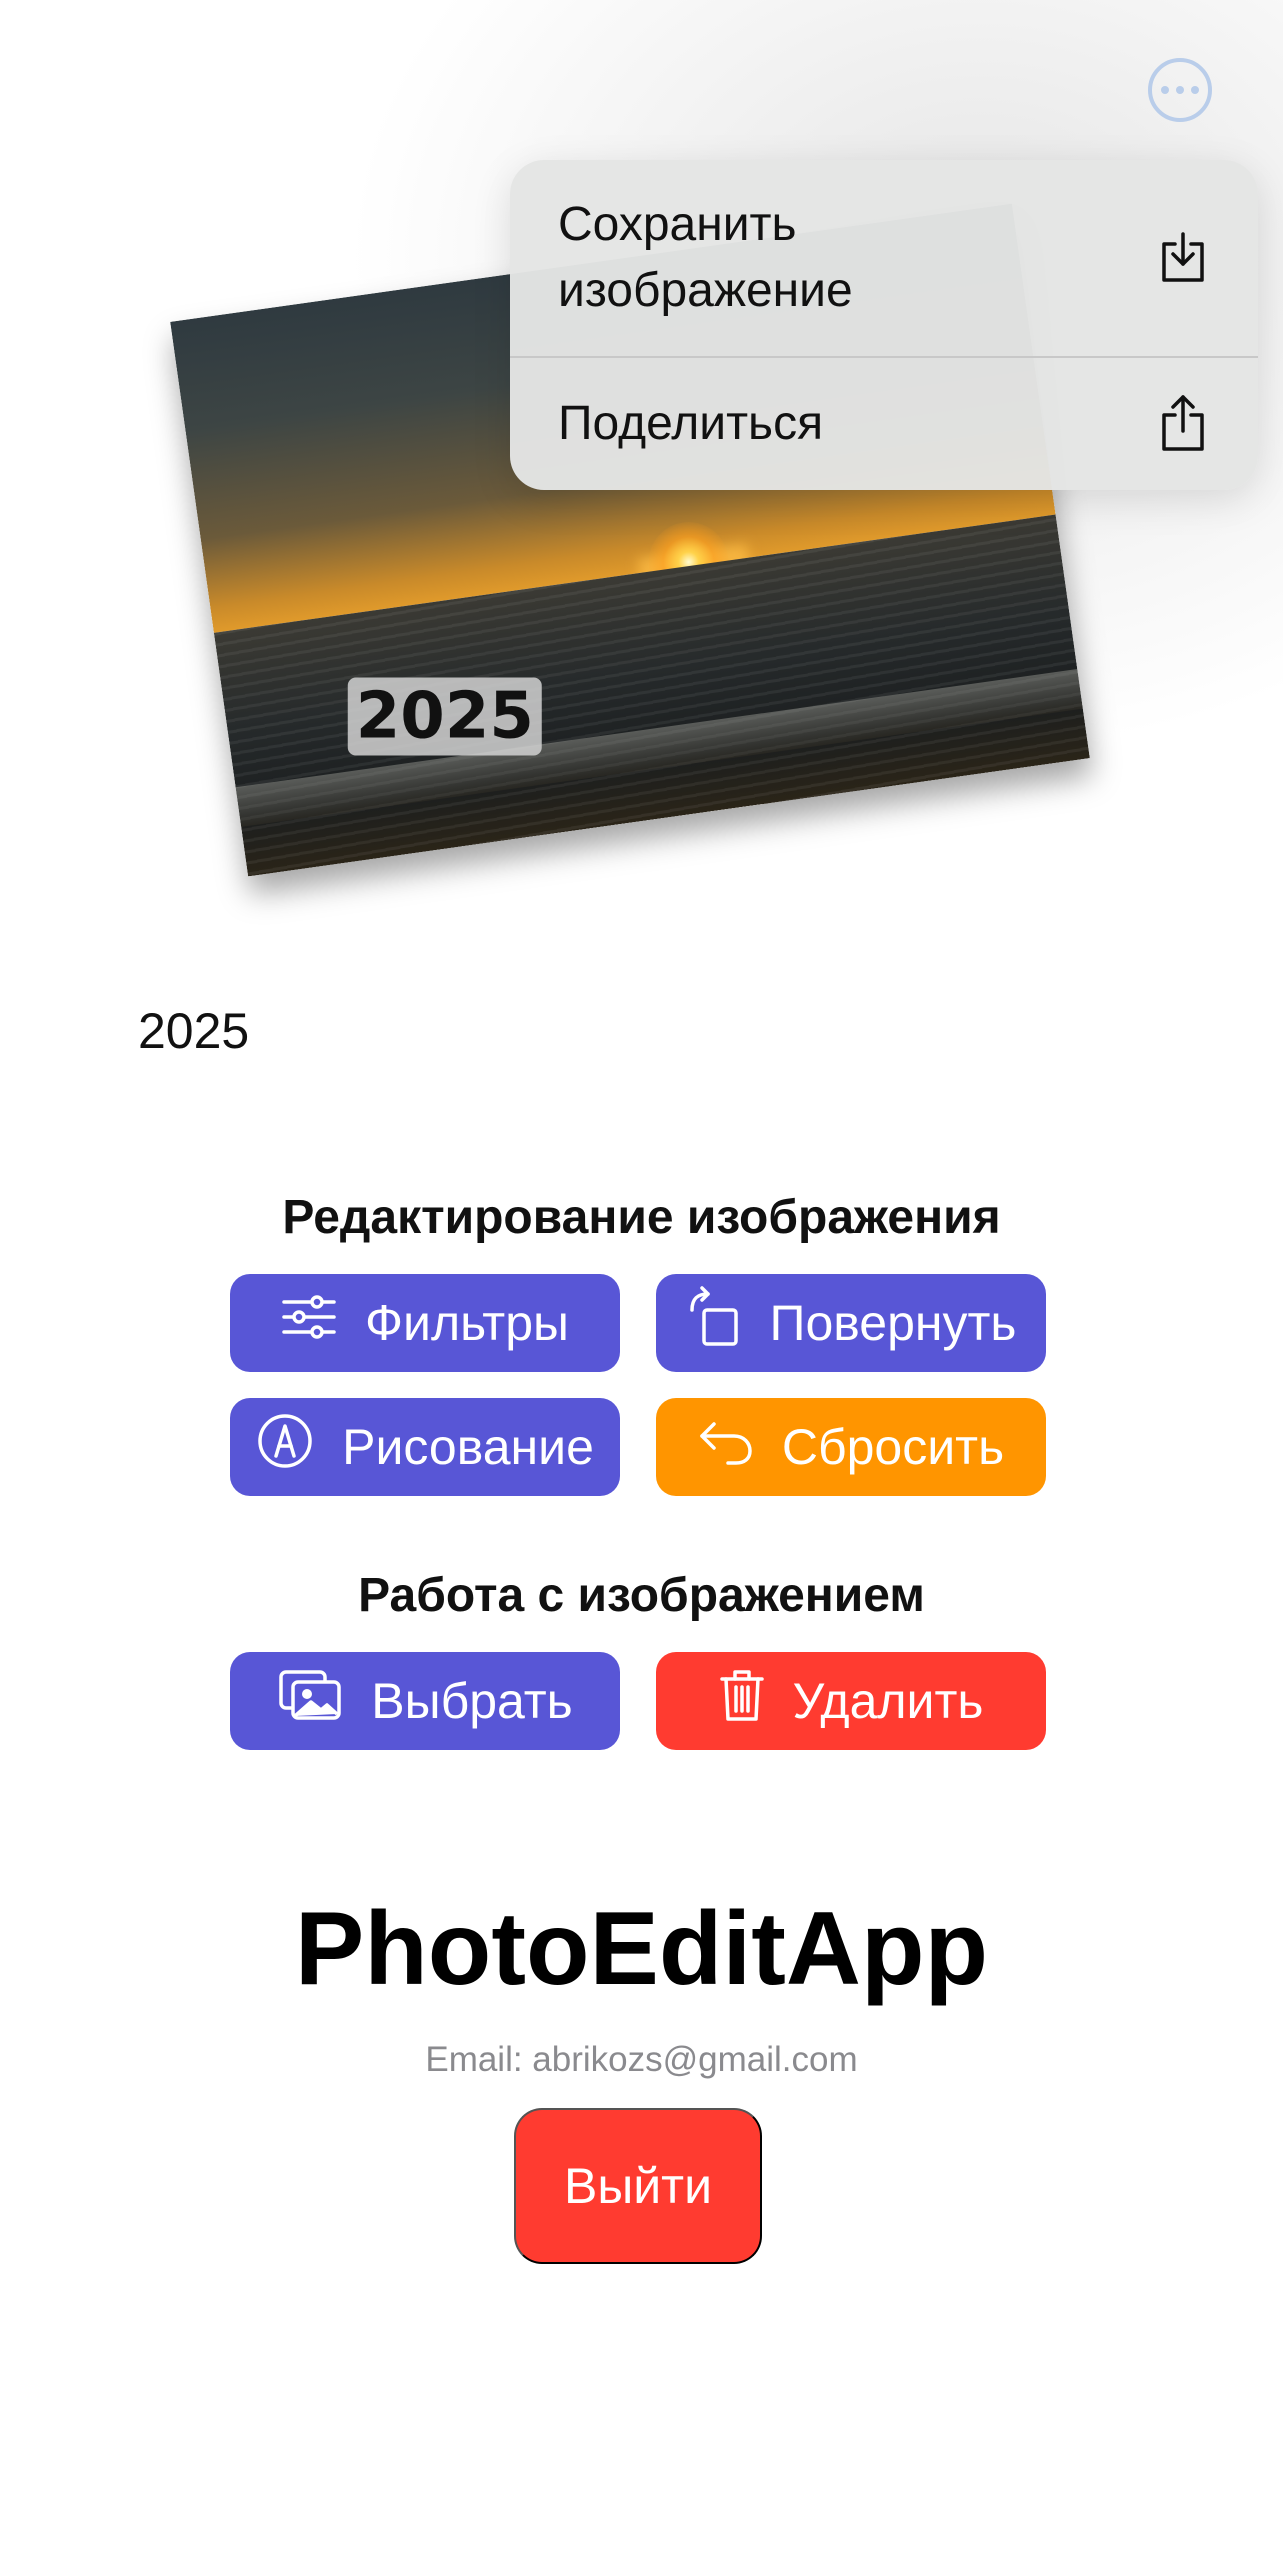 The width and height of the screenshot is (1283, 2560). What do you see at coordinates (444, 716) in the screenshot?
I see `photo-text-overlay: 2025` at bounding box center [444, 716].